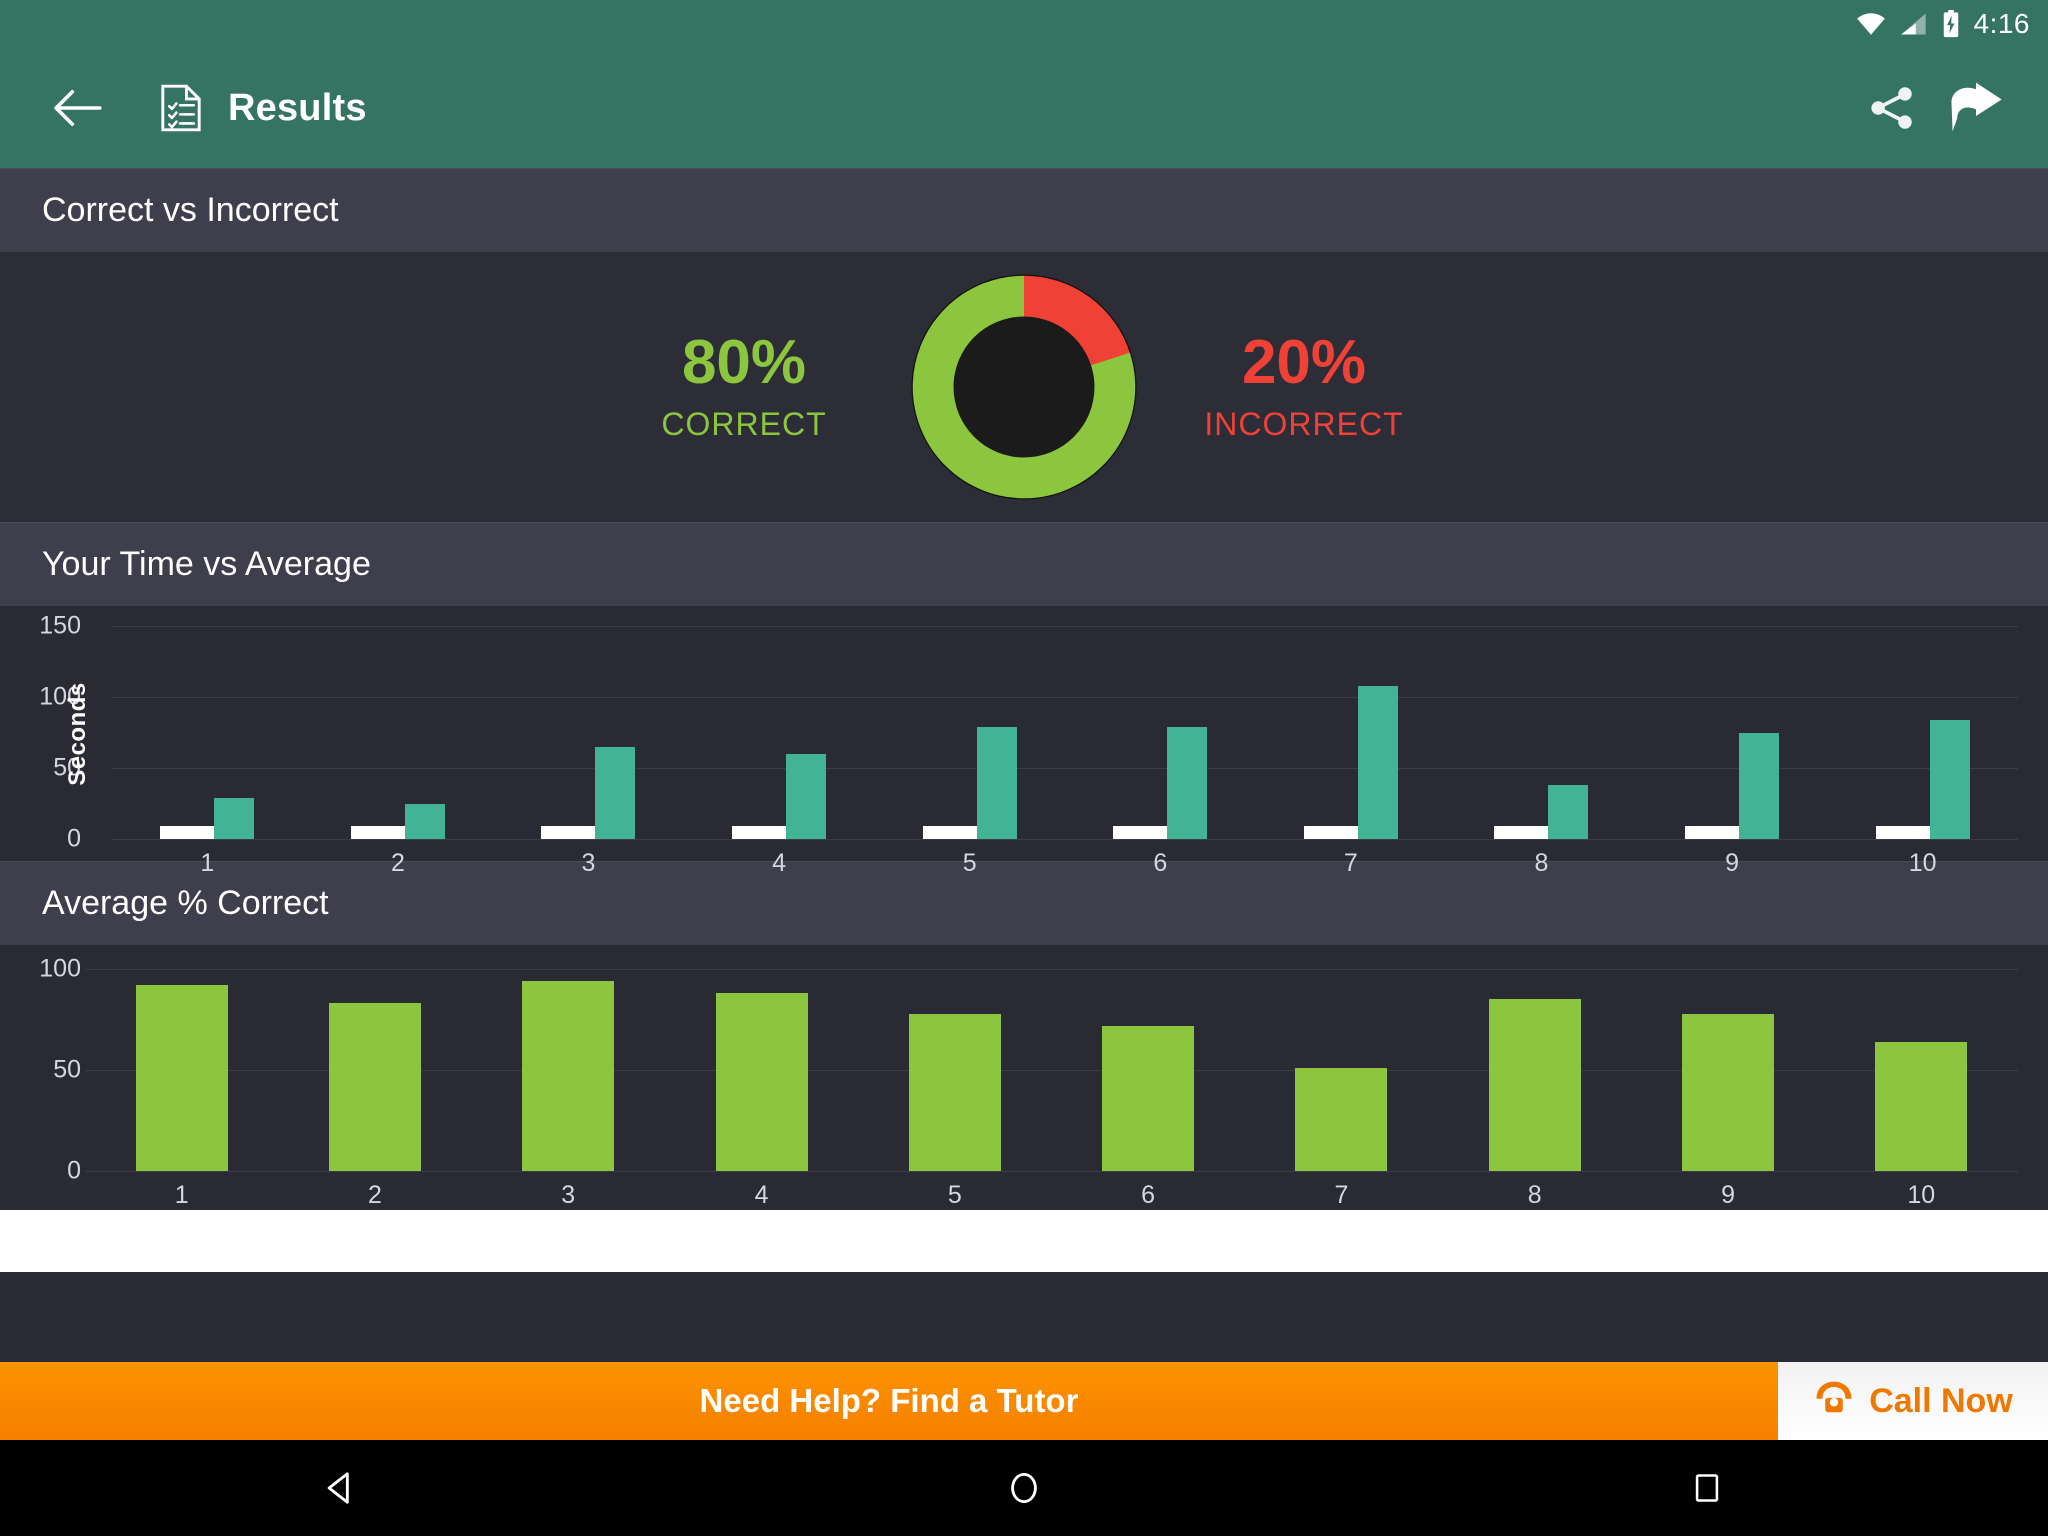 The height and width of the screenshot is (1536, 2048). Describe the element at coordinates (1941, 1400) in the screenshot. I see `call-now-label: Call Now` at that location.